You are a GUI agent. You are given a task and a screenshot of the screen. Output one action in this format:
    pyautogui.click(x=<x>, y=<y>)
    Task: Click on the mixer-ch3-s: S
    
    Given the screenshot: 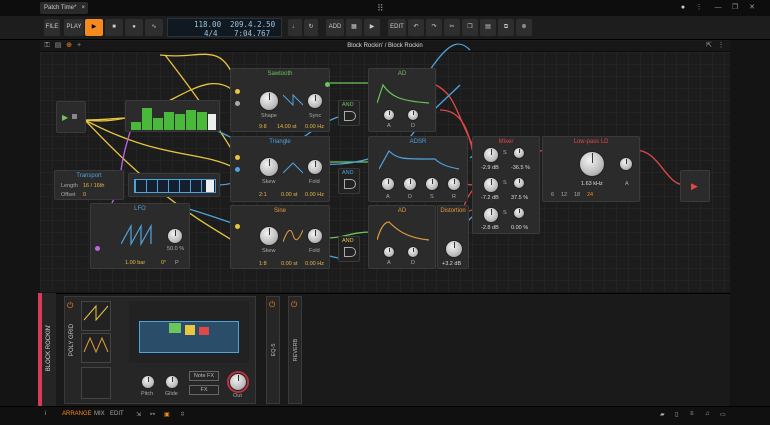 What is the action you would take?
    pyautogui.click(x=505, y=213)
    